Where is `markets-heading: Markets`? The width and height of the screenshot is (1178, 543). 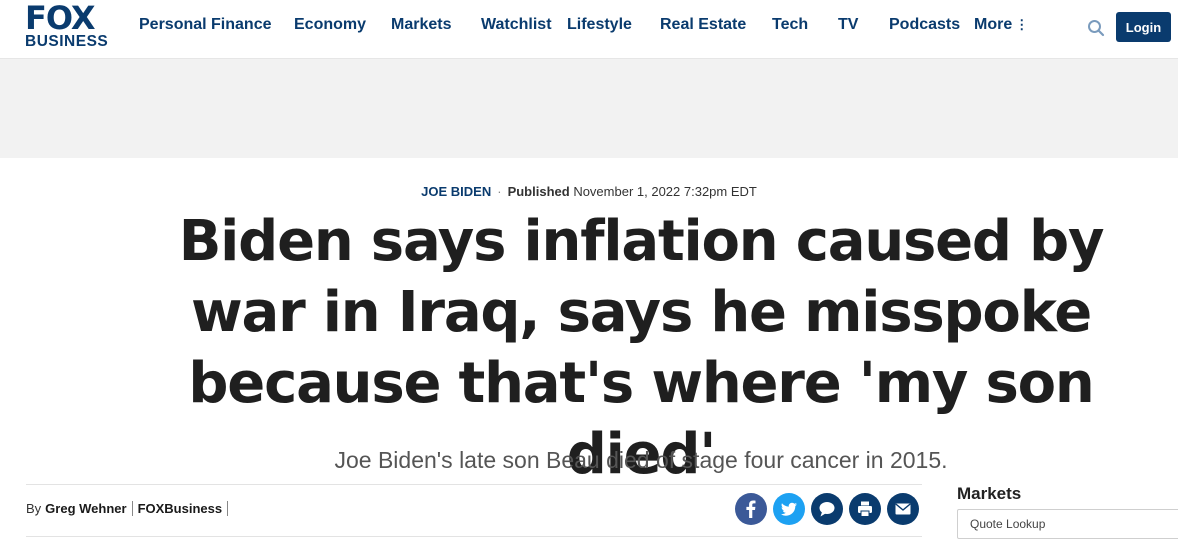 markets-heading: Markets is located at coordinates (989, 493).